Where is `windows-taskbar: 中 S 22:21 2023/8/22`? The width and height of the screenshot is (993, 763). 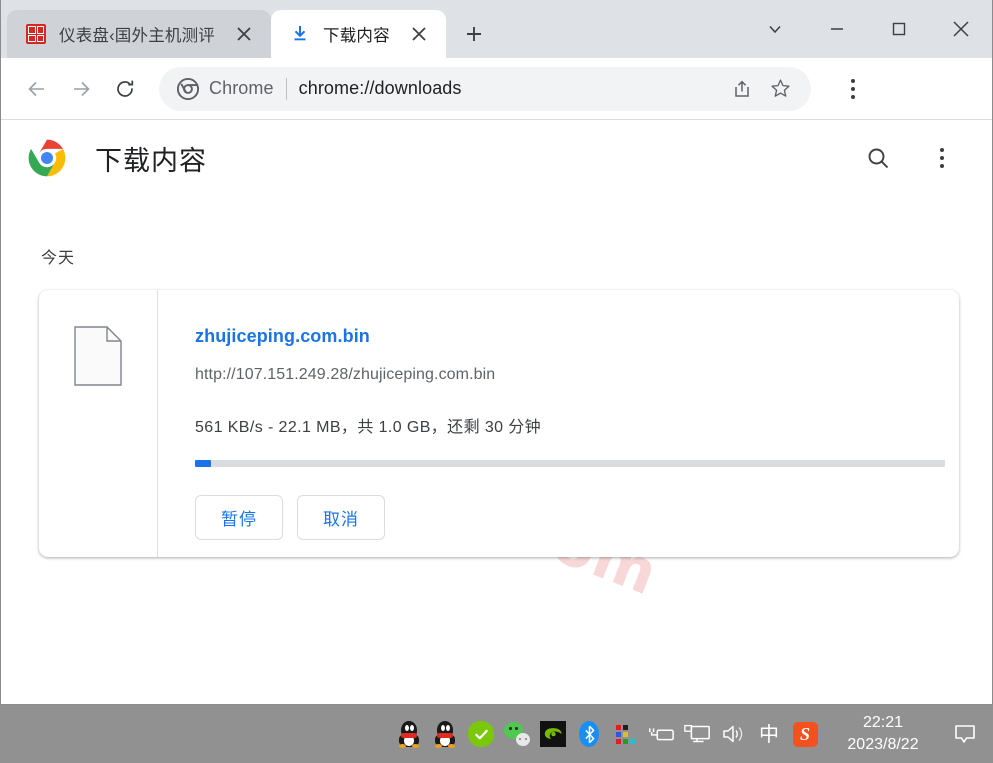
windows-taskbar: 中 S 22:21 2023/8/22 is located at coordinates (496, 734).